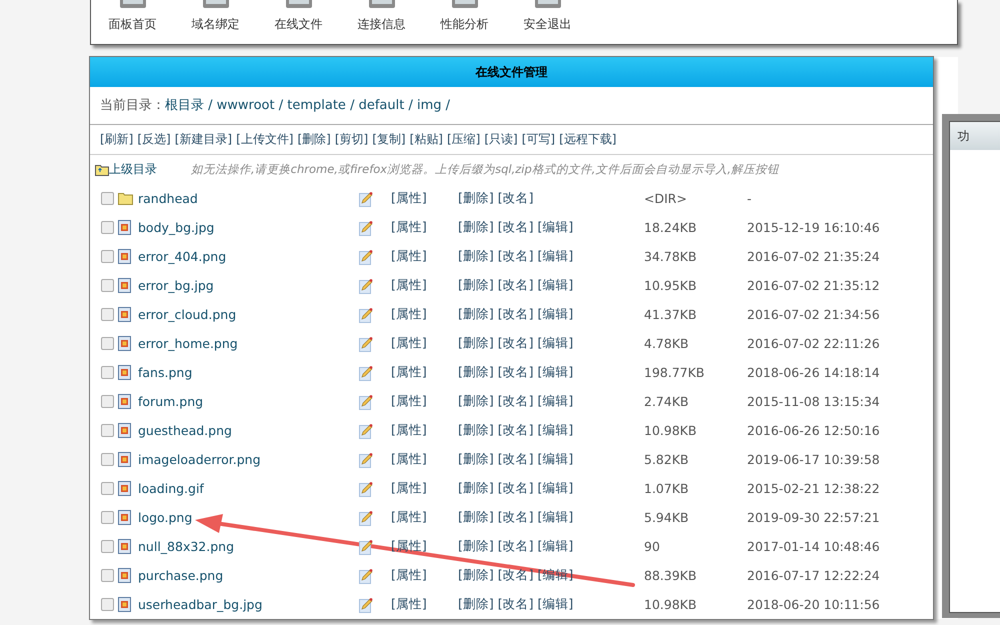 This screenshot has height=625, width=1000. Describe the element at coordinates (464, 24) in the screenshot. I see `toolbar-label: 性能分析` at that location.